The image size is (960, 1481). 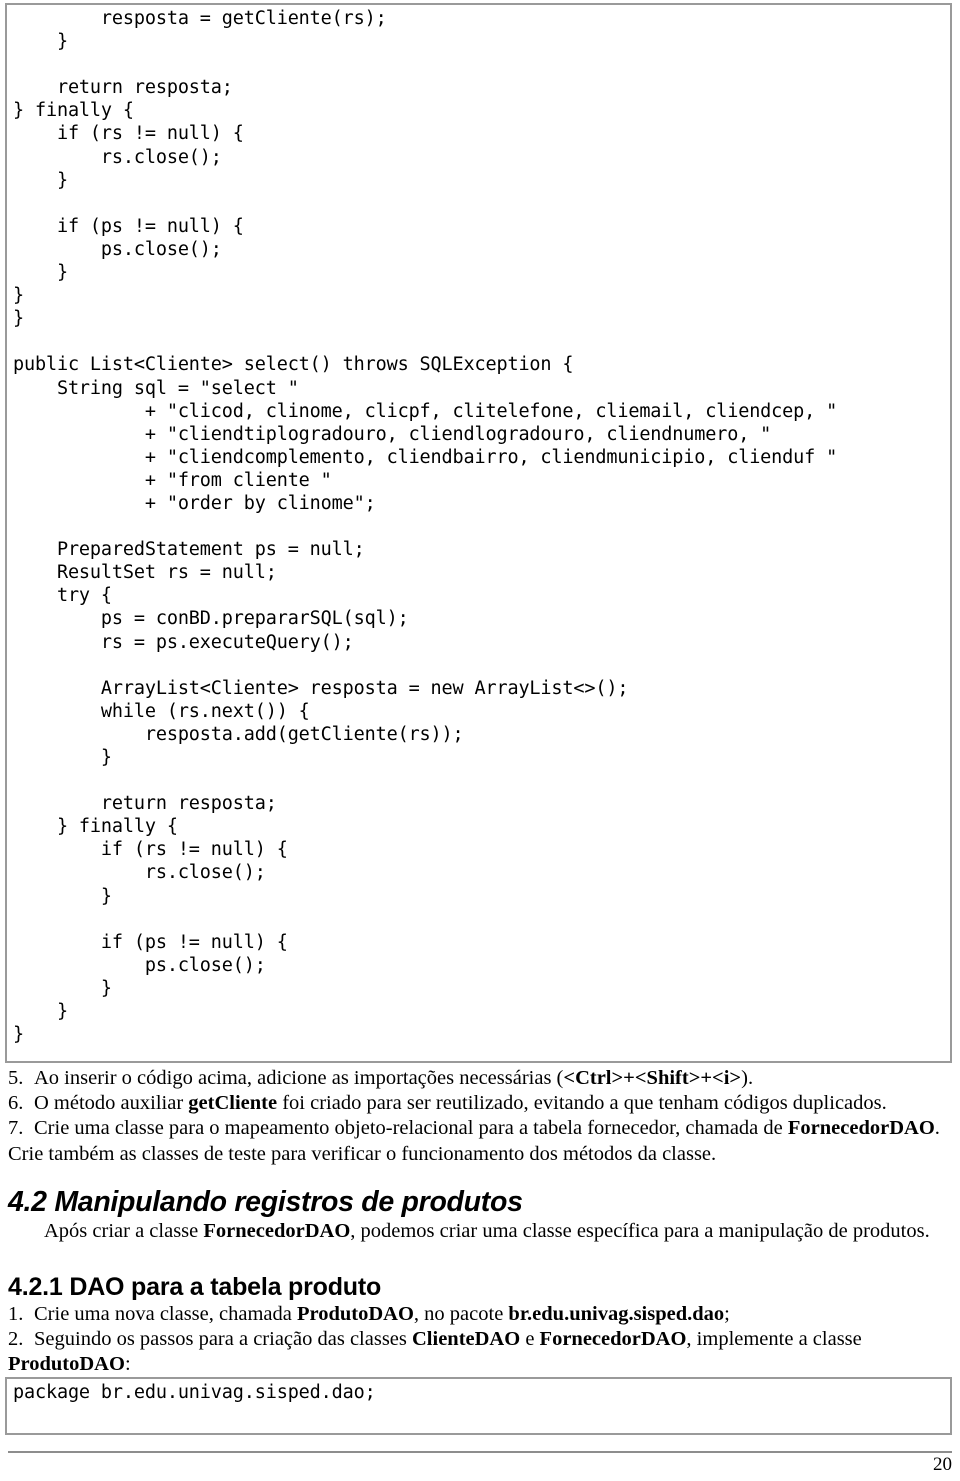 What do you see at coordinates (480, 1452) in the screenshot?
I see `footer-divider` at bounding box center [480, 1452].